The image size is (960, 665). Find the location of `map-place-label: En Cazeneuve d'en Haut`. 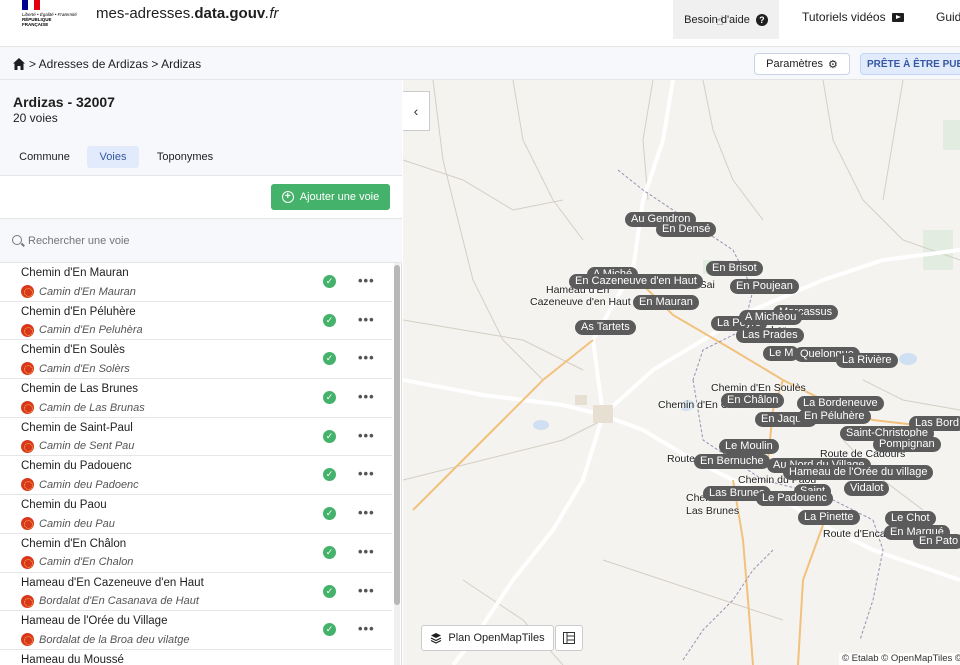

map-place-label: En Cazeneuve d'en Haut is located at coordinates (636, 281).